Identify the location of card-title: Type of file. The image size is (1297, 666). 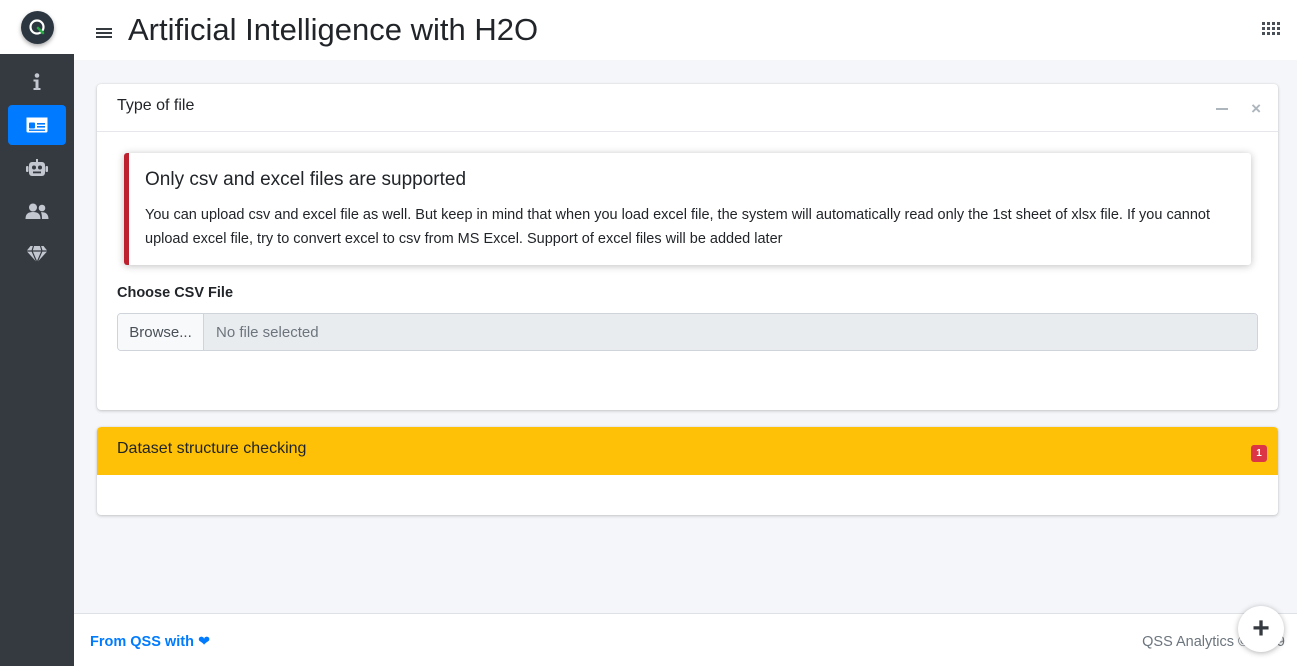
(156, 105).